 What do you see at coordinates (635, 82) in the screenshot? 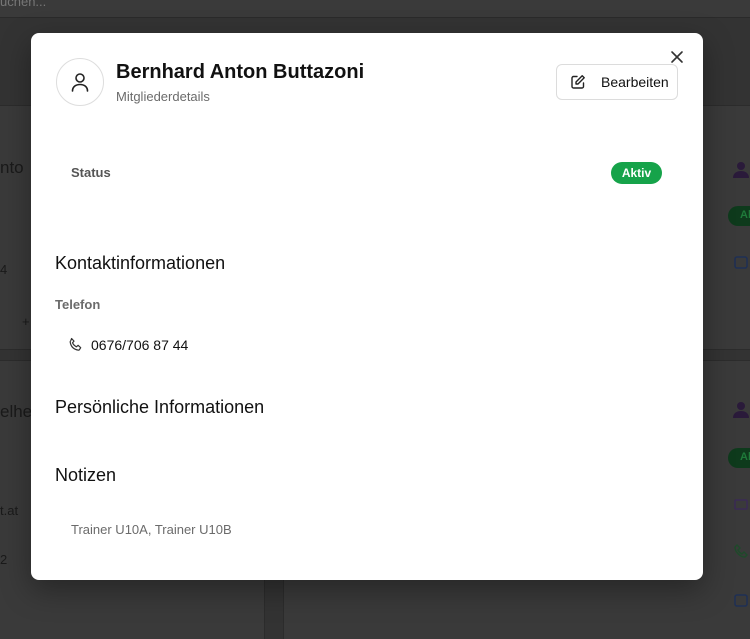
I see `edit-button-label: Bearbeiten` at bounding box center [635, 82].